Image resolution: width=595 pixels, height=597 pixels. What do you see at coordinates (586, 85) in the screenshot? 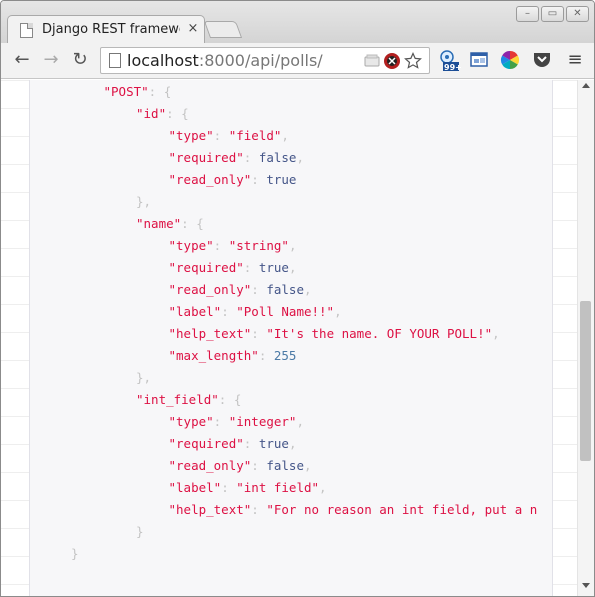
I see `scroll-up-icon` at bounding box center [586, 85].